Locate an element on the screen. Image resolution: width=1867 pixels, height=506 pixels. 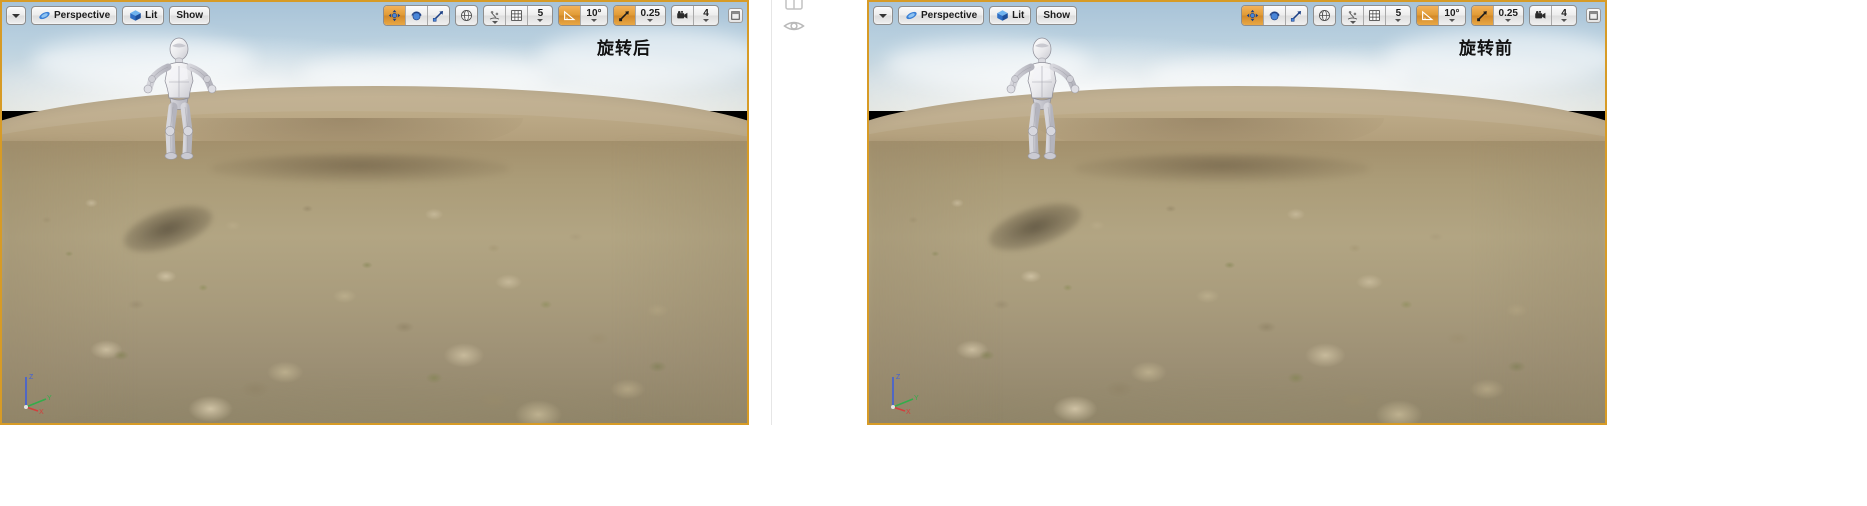
grid-snap-value-text: 5 is located at coordinates (1398, 13).